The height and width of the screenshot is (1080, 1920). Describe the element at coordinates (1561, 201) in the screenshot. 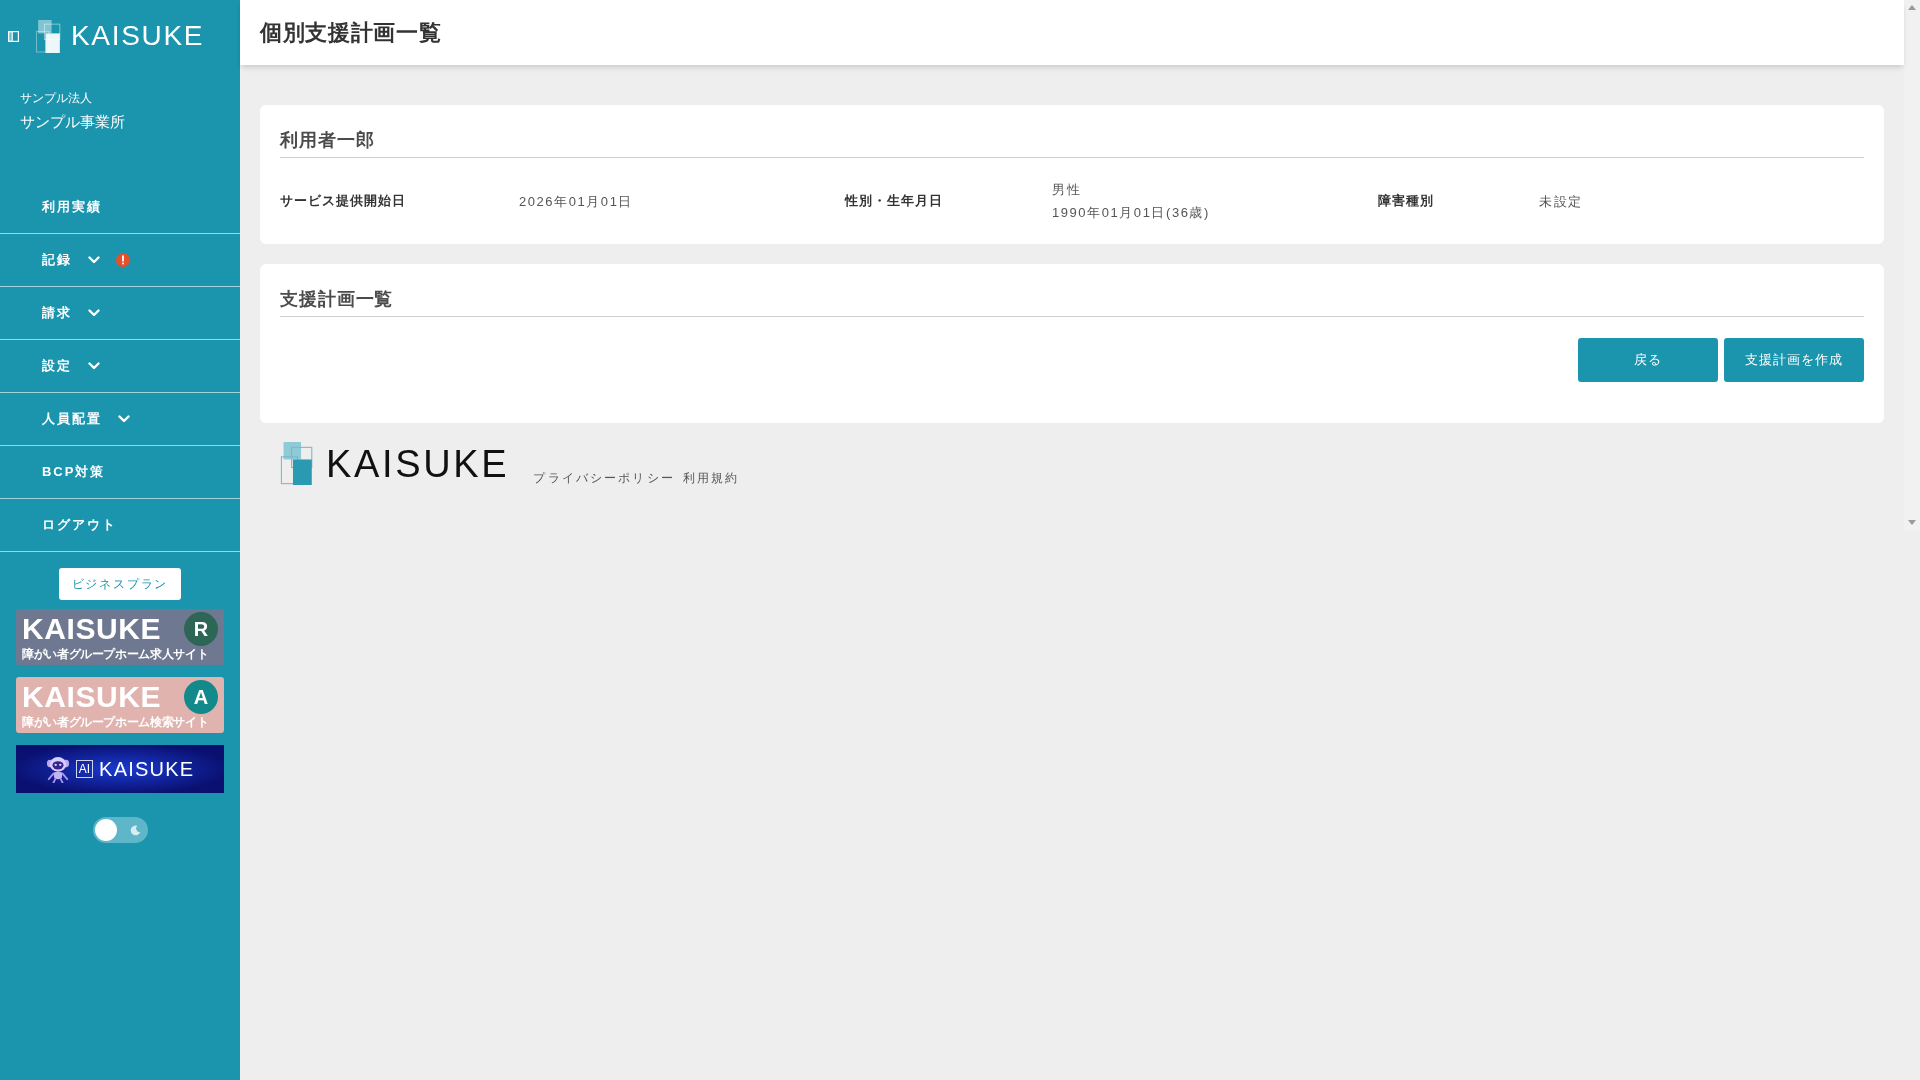

I see `field-value: 未設定` at that location.